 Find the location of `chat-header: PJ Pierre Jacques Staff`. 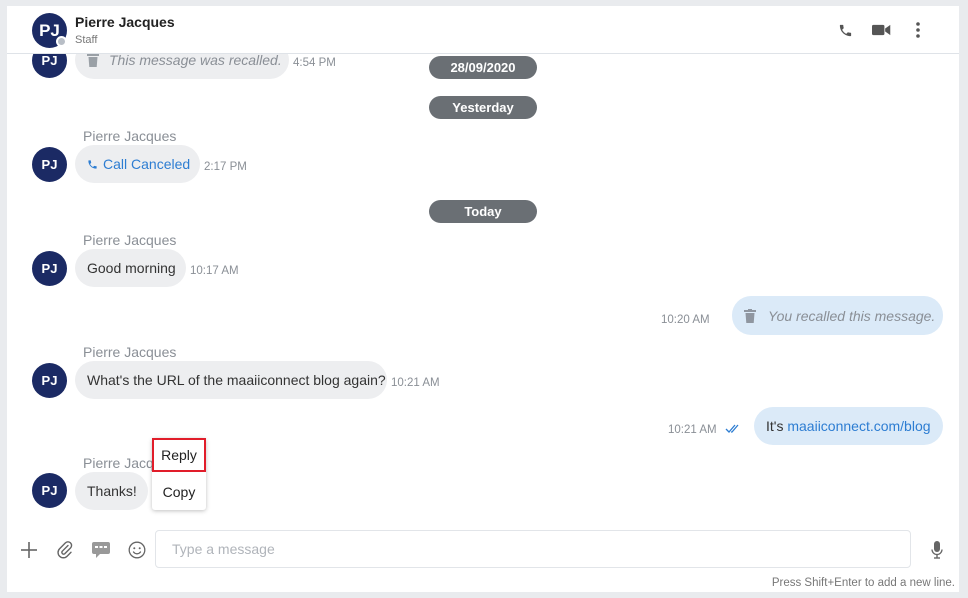

chat-header: PJ Pierre Jacques Staff is located at coordinates (483, 30).